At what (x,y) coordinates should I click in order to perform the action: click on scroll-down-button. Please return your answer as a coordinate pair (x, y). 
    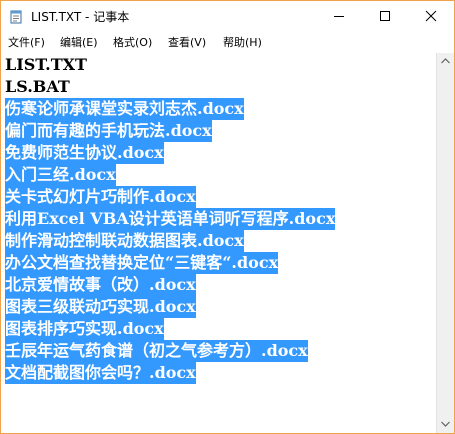
    Looking at the image, I should click on (445, 424).